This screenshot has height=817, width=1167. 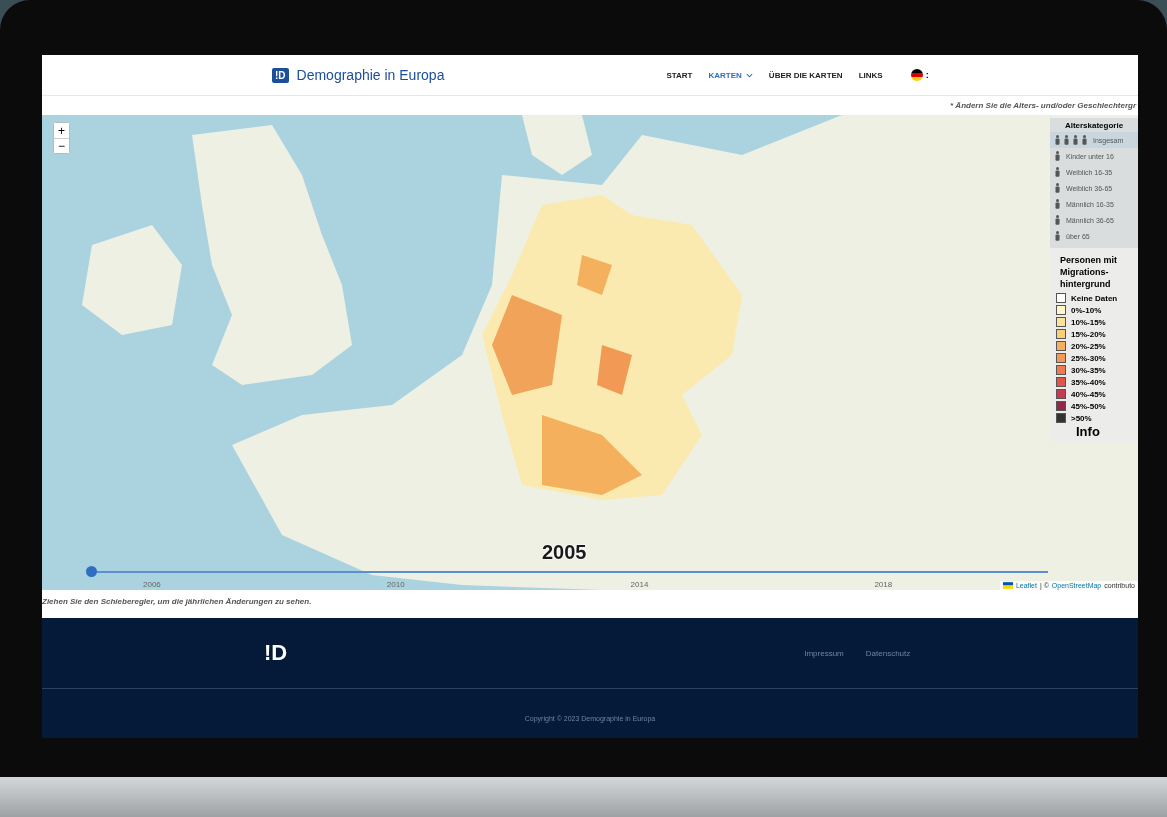 I want to click on footer-link: Impressum, so click(x=824, y=653).